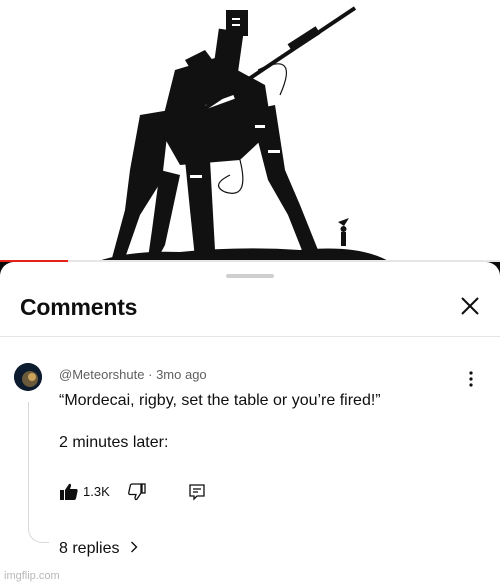  Describe the element at coordinates (96, 491) in the screenshot. I see `like-count: 1.3K` at that location.